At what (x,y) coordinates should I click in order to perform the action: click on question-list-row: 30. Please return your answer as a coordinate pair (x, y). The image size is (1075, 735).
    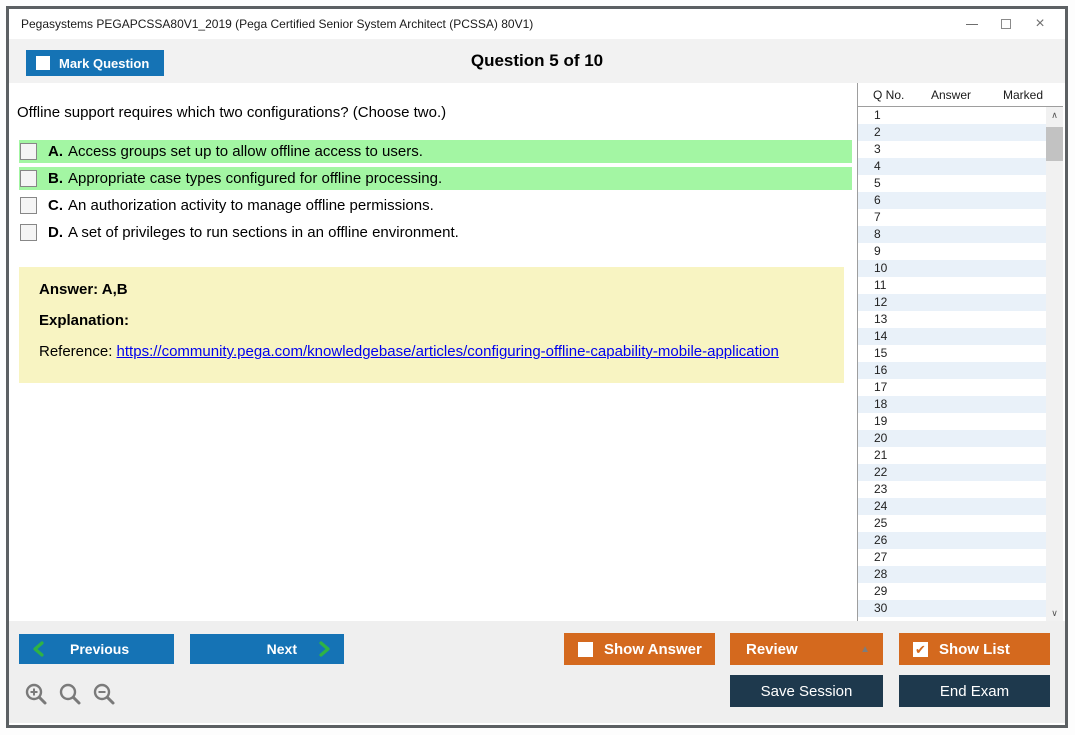
    Looking at the image, I should click on (952, 608).